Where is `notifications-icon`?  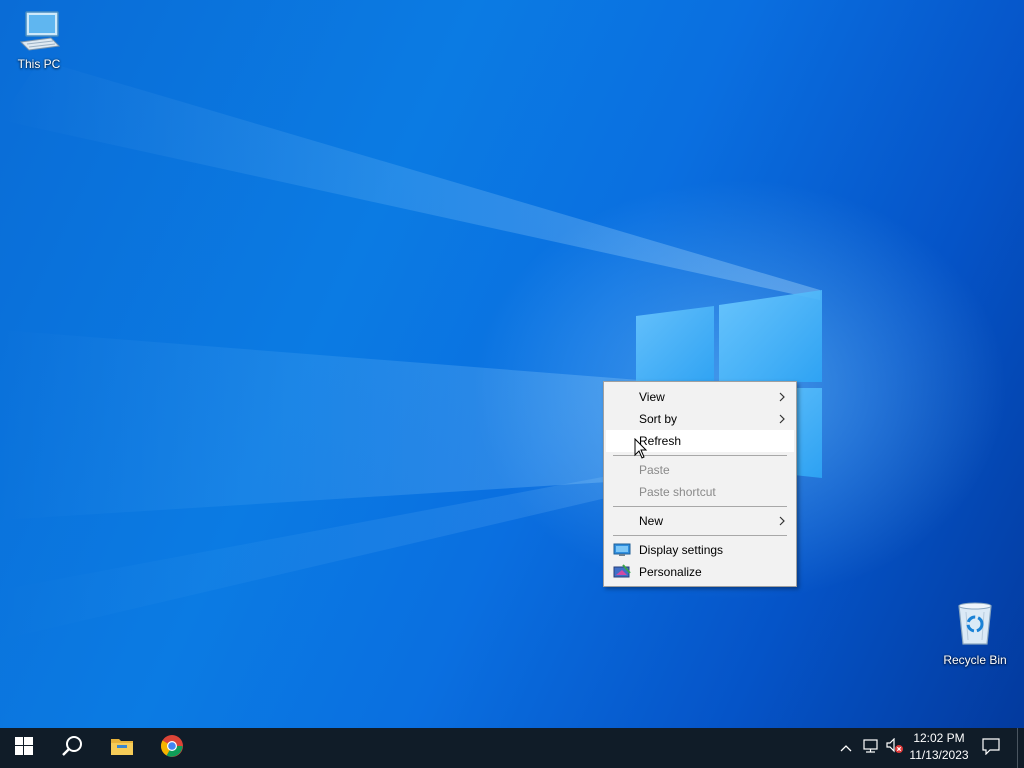
notifications-icon is located at coordinates (991, 748).